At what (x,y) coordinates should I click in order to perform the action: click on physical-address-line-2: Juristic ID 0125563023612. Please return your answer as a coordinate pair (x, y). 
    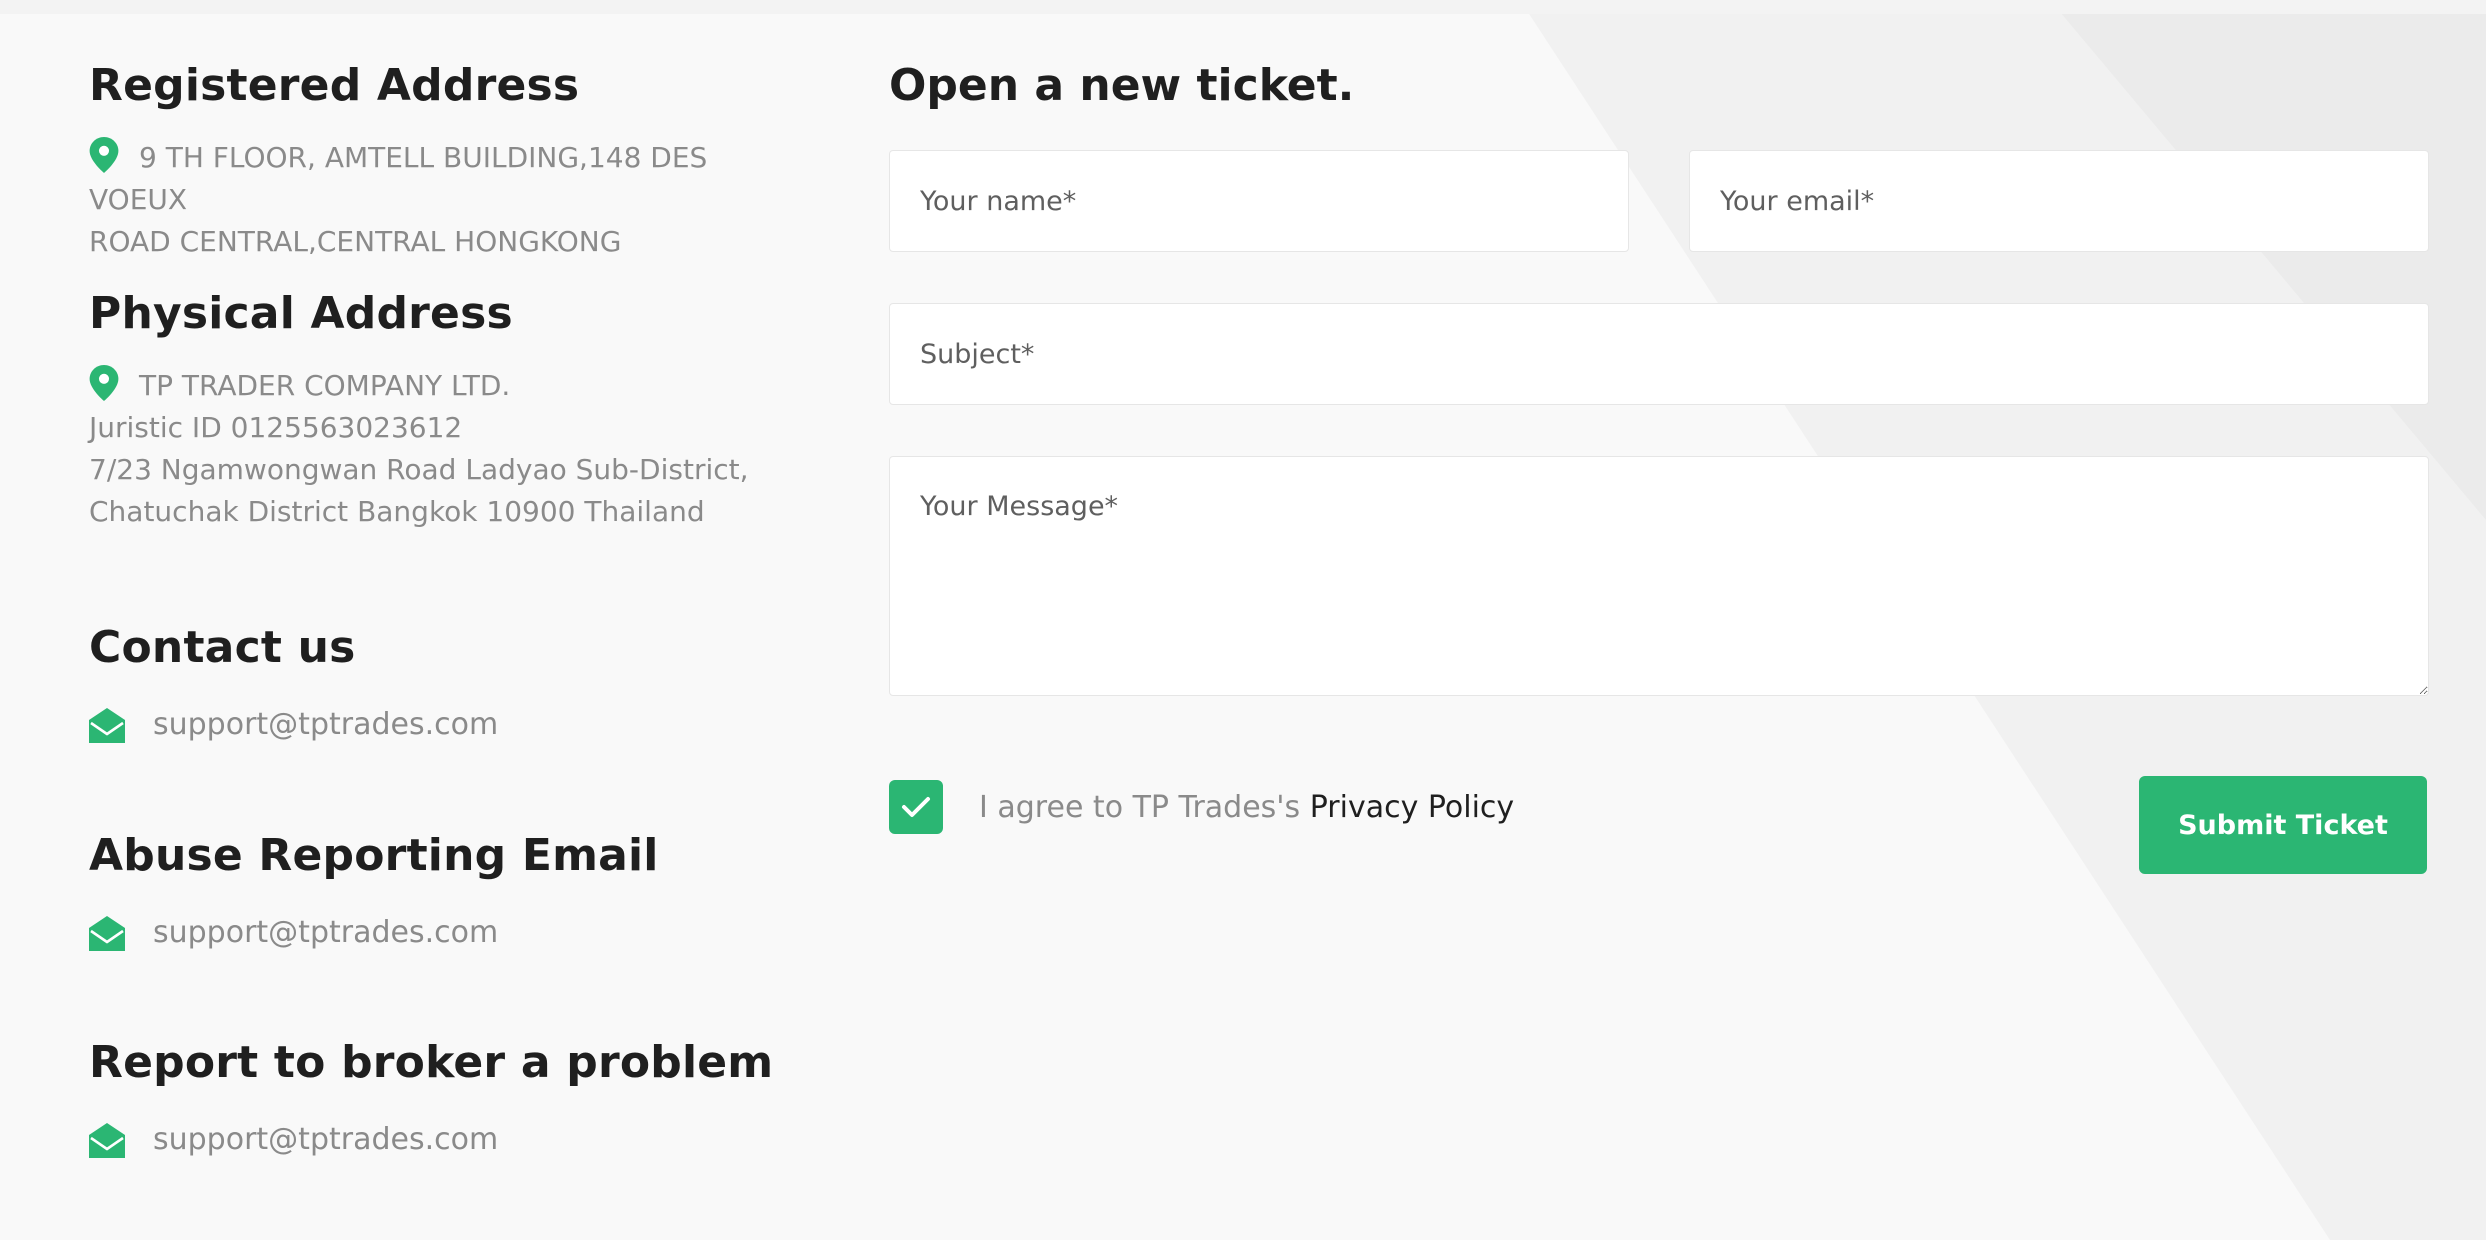
    Looking at the image, I should click on (276, 427).